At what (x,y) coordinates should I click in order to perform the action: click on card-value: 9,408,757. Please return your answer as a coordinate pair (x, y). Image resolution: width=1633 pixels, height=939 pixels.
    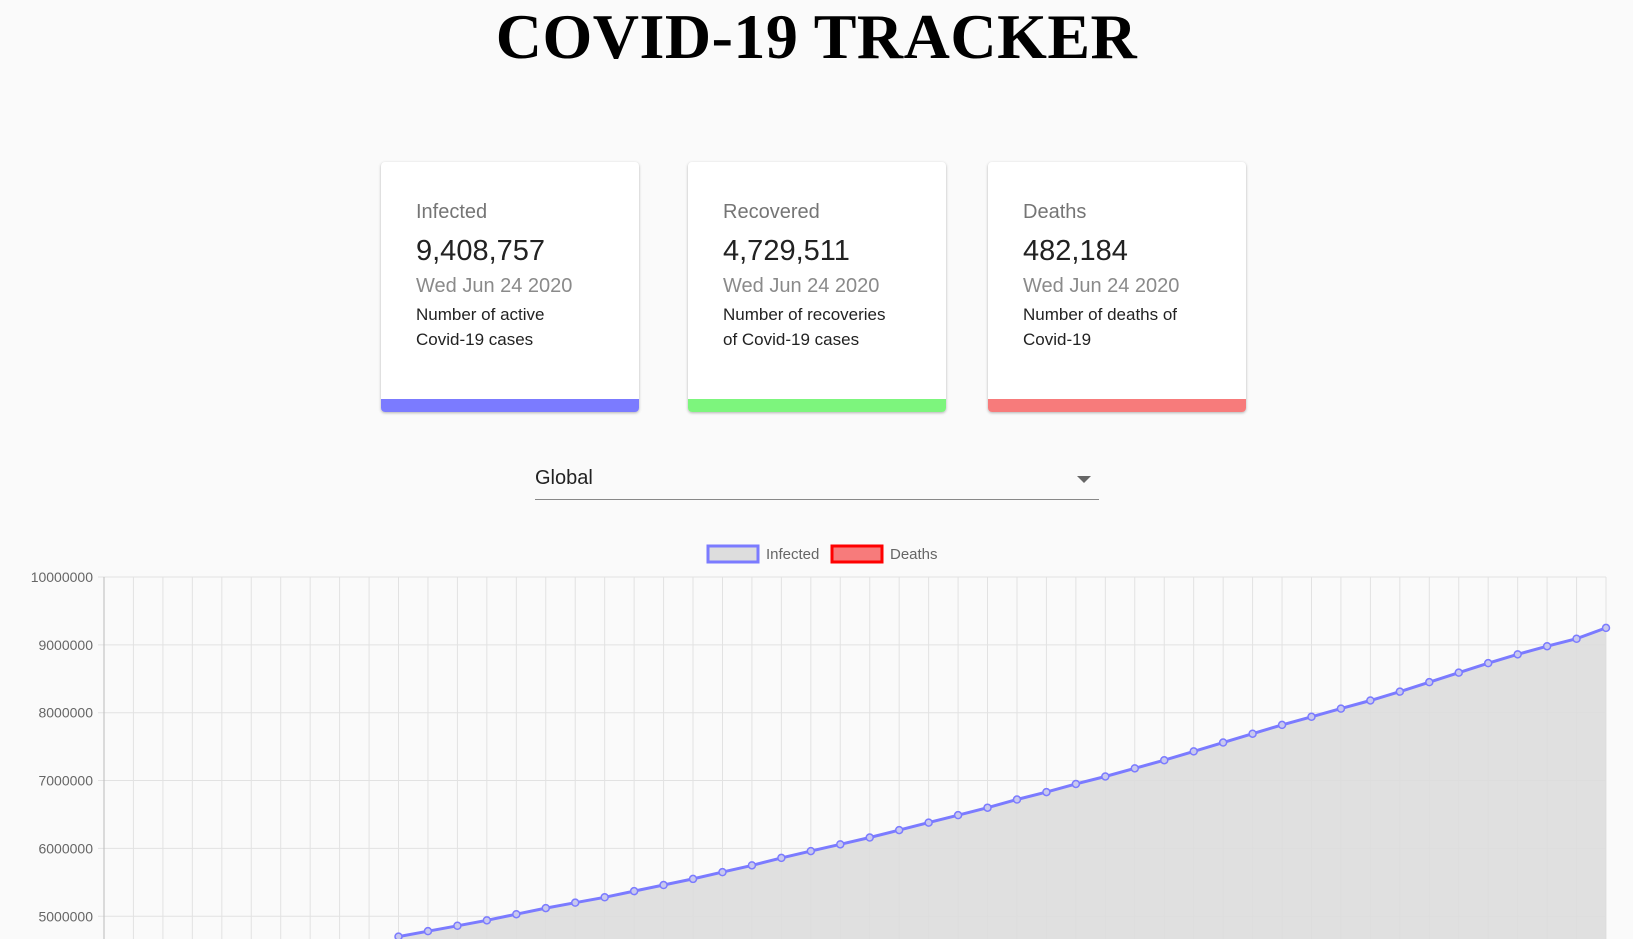
    Looking at the image, I should click on (481, 251).